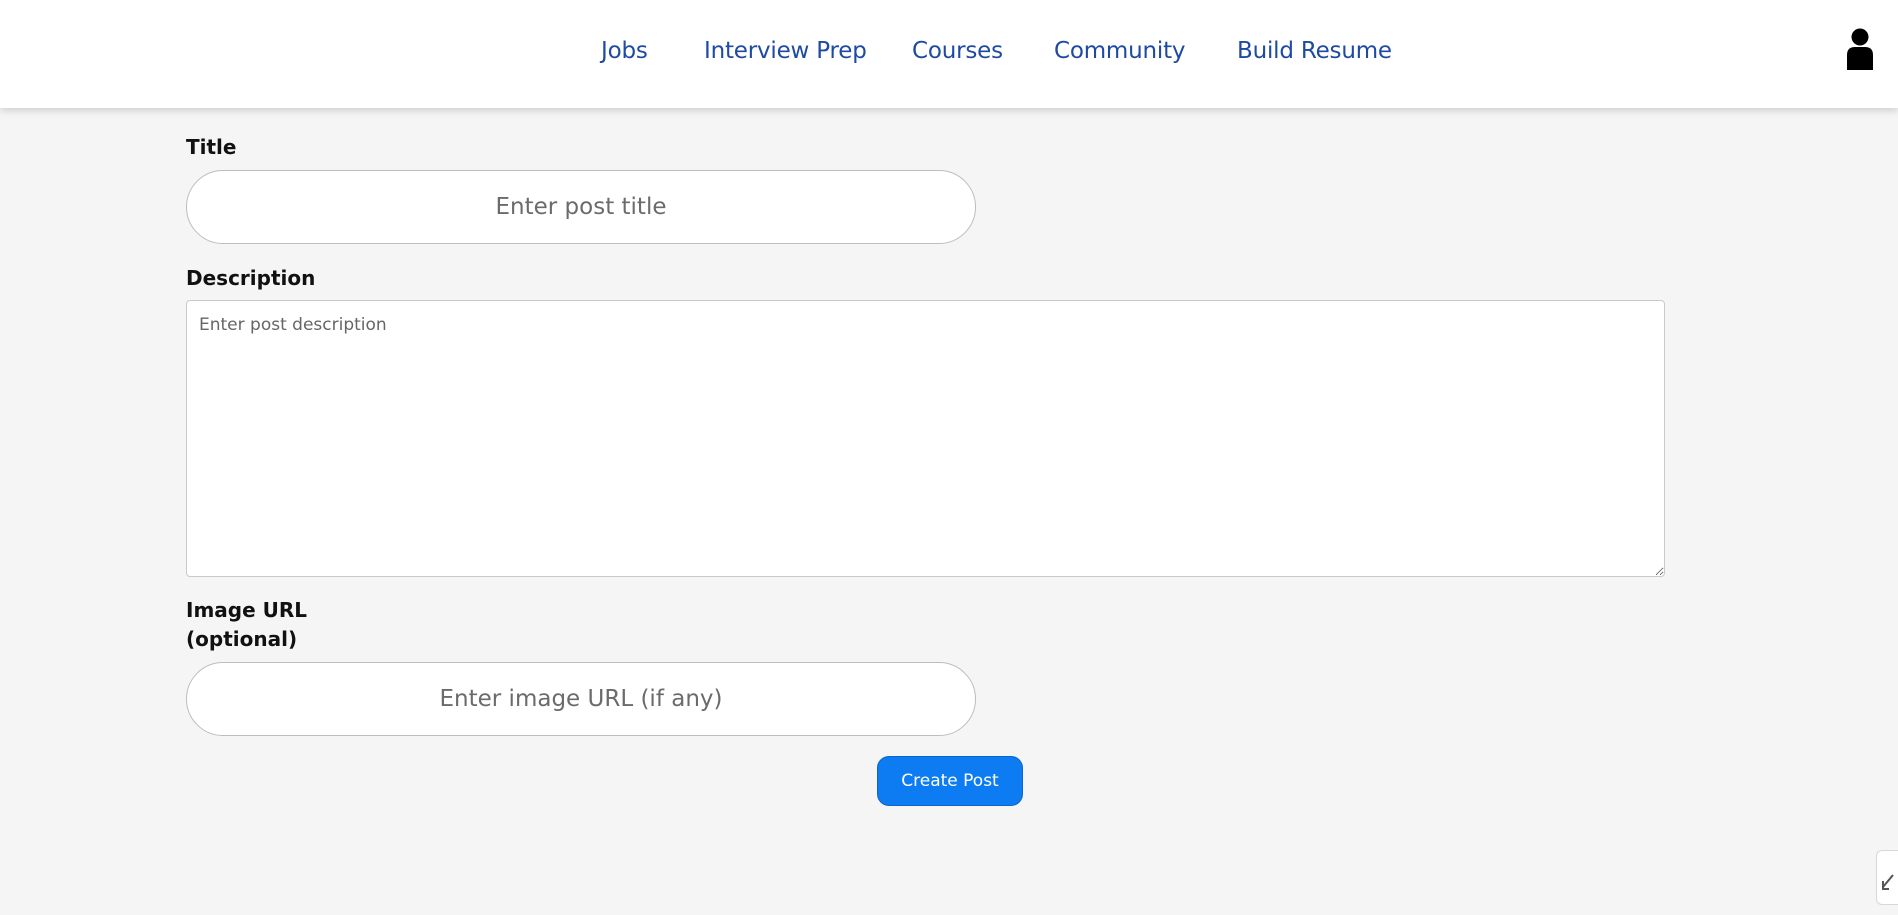  I want to click on image-url-label-line1: Image URL, so click(247, 610).